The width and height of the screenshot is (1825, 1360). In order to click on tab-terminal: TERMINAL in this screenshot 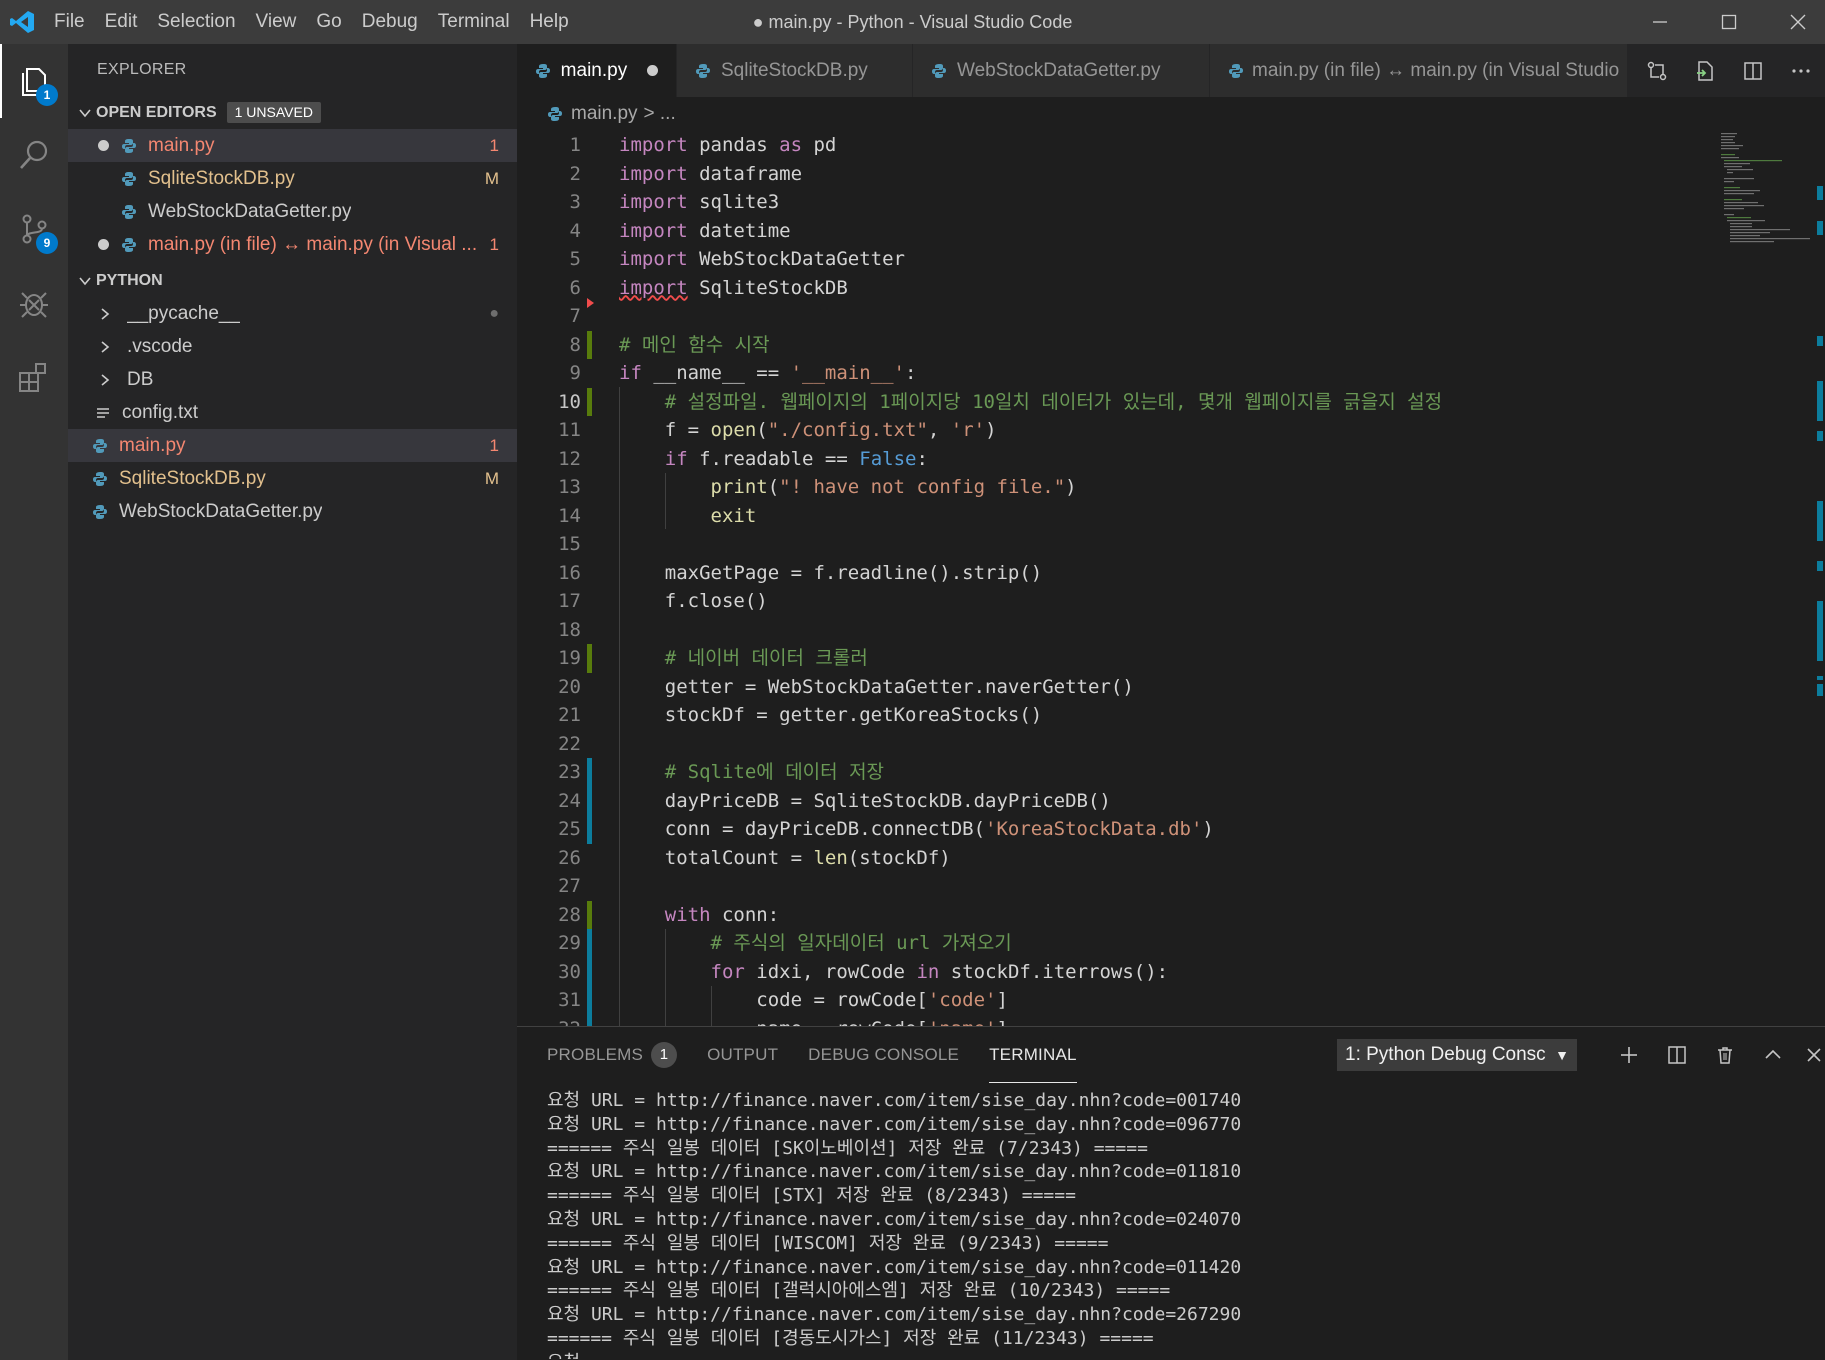, I will do `click(1033, 1055)`.